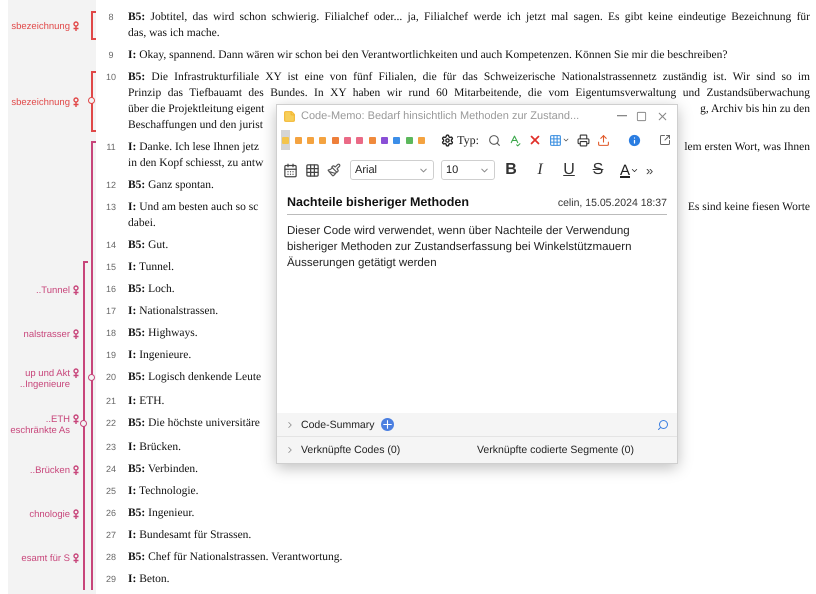  What do you see at coordinates (148, 245) in the screenshot?
I see `transcript-text: B5: Gut.` at bounding box center [148, 245].